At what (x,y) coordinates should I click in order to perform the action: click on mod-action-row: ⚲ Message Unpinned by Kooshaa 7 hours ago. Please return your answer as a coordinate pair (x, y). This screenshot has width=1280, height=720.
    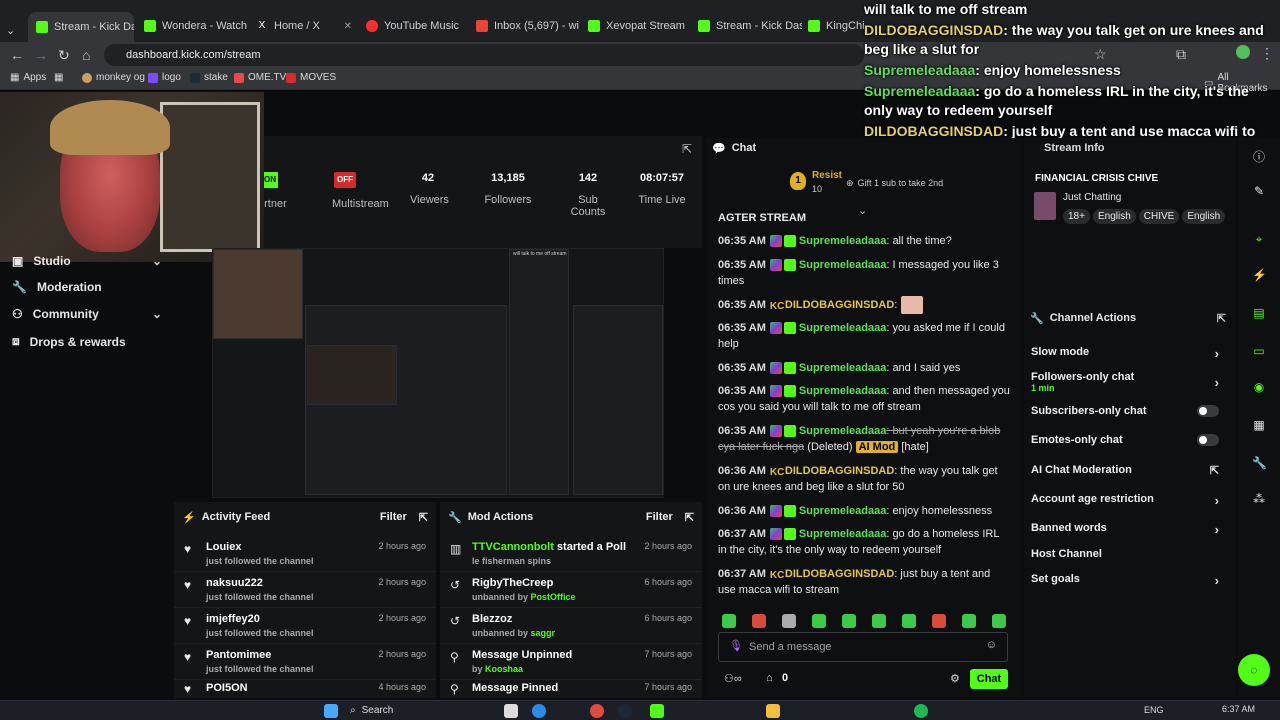
    Looking at the image, I should click on (571, 662).